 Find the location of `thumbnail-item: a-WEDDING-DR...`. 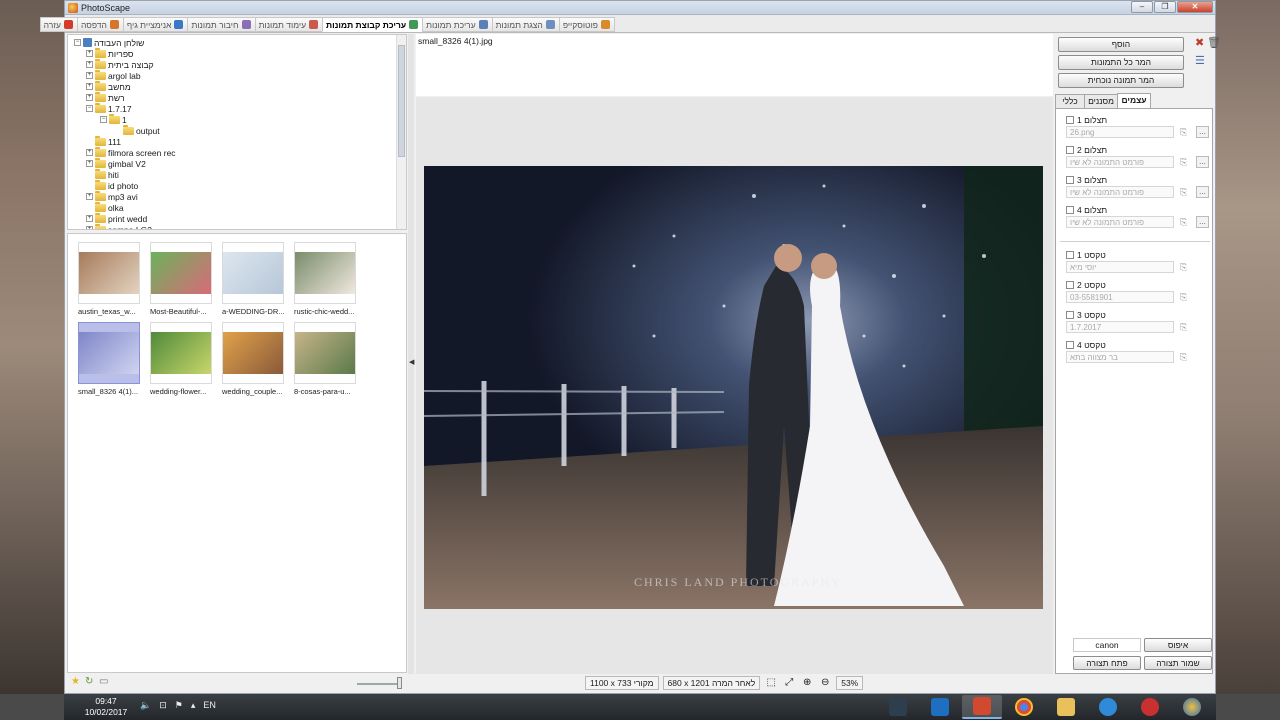

thumbnail-item: a-WEDDING-DR... is located at coordinates (253, 279).